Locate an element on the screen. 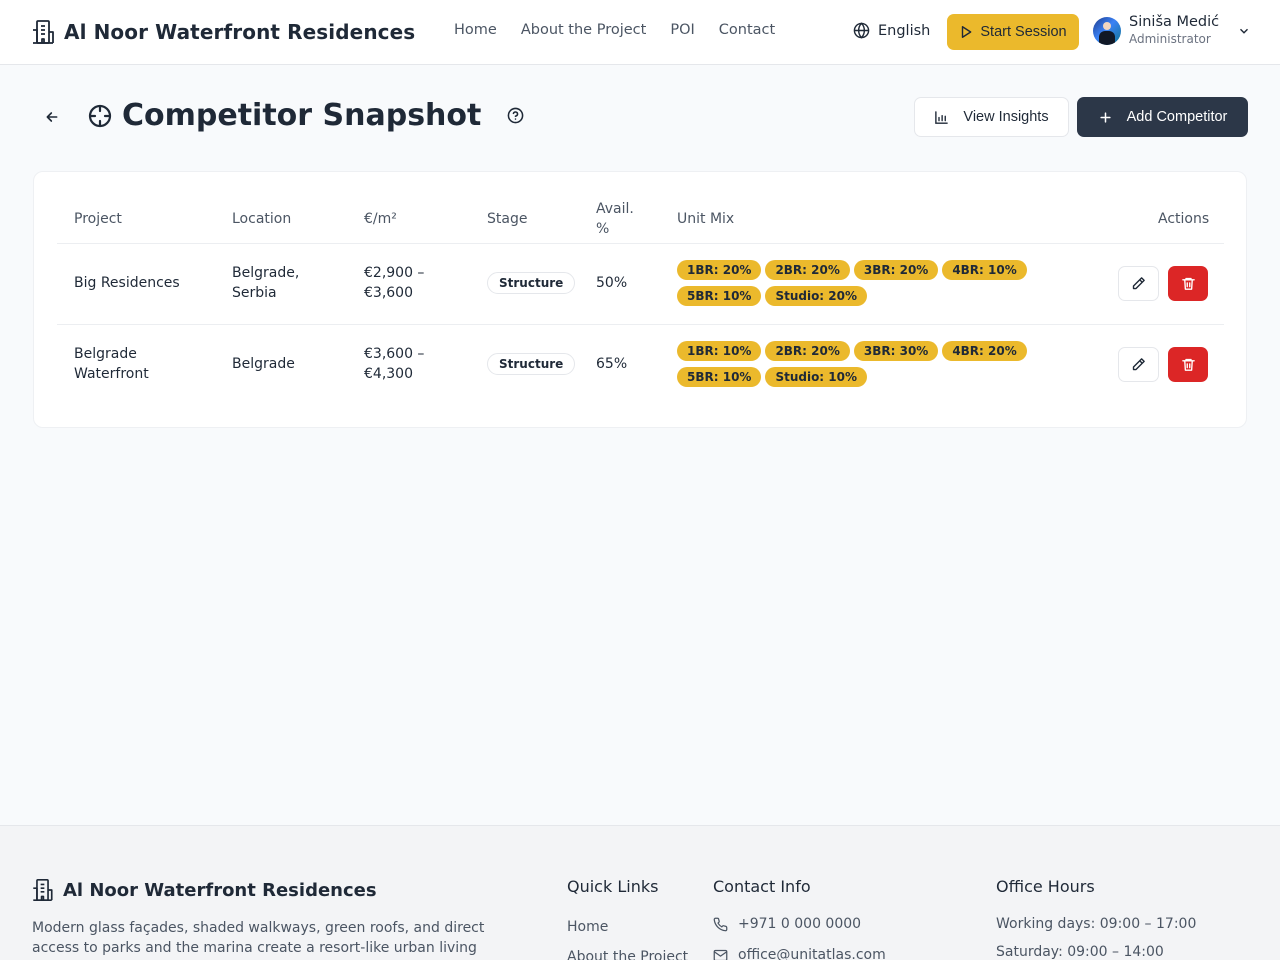 This screenshot has width=1280, height=960. mail-icon is located at coordinates (720, 954).